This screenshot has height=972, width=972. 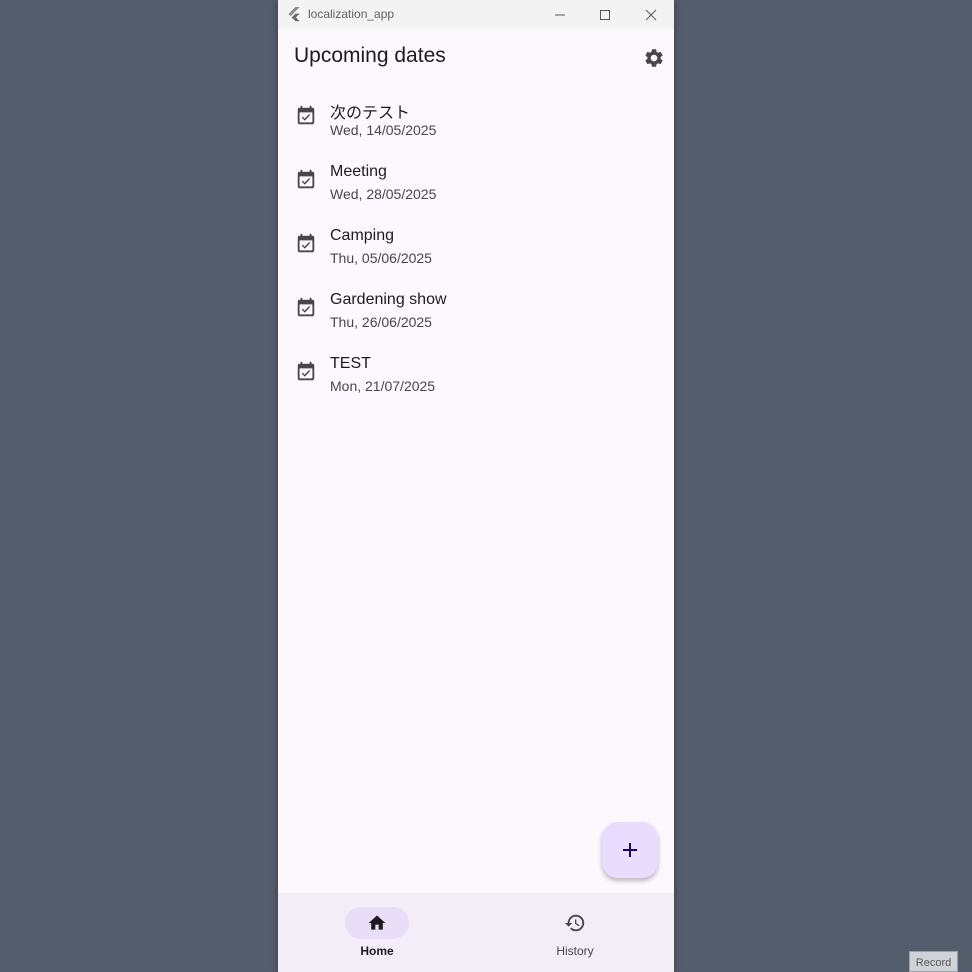 I want to click on close-icon, so click(x=651, y=14).